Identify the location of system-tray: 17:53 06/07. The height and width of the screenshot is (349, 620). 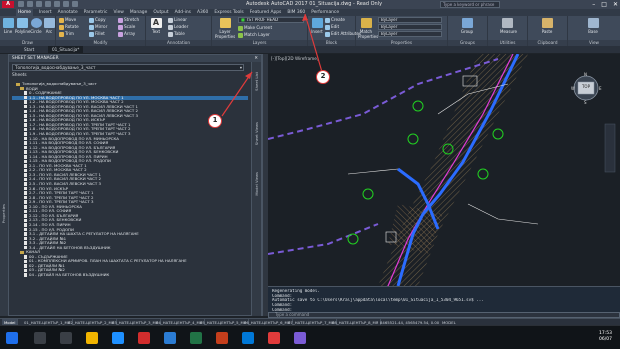
(605, 337).